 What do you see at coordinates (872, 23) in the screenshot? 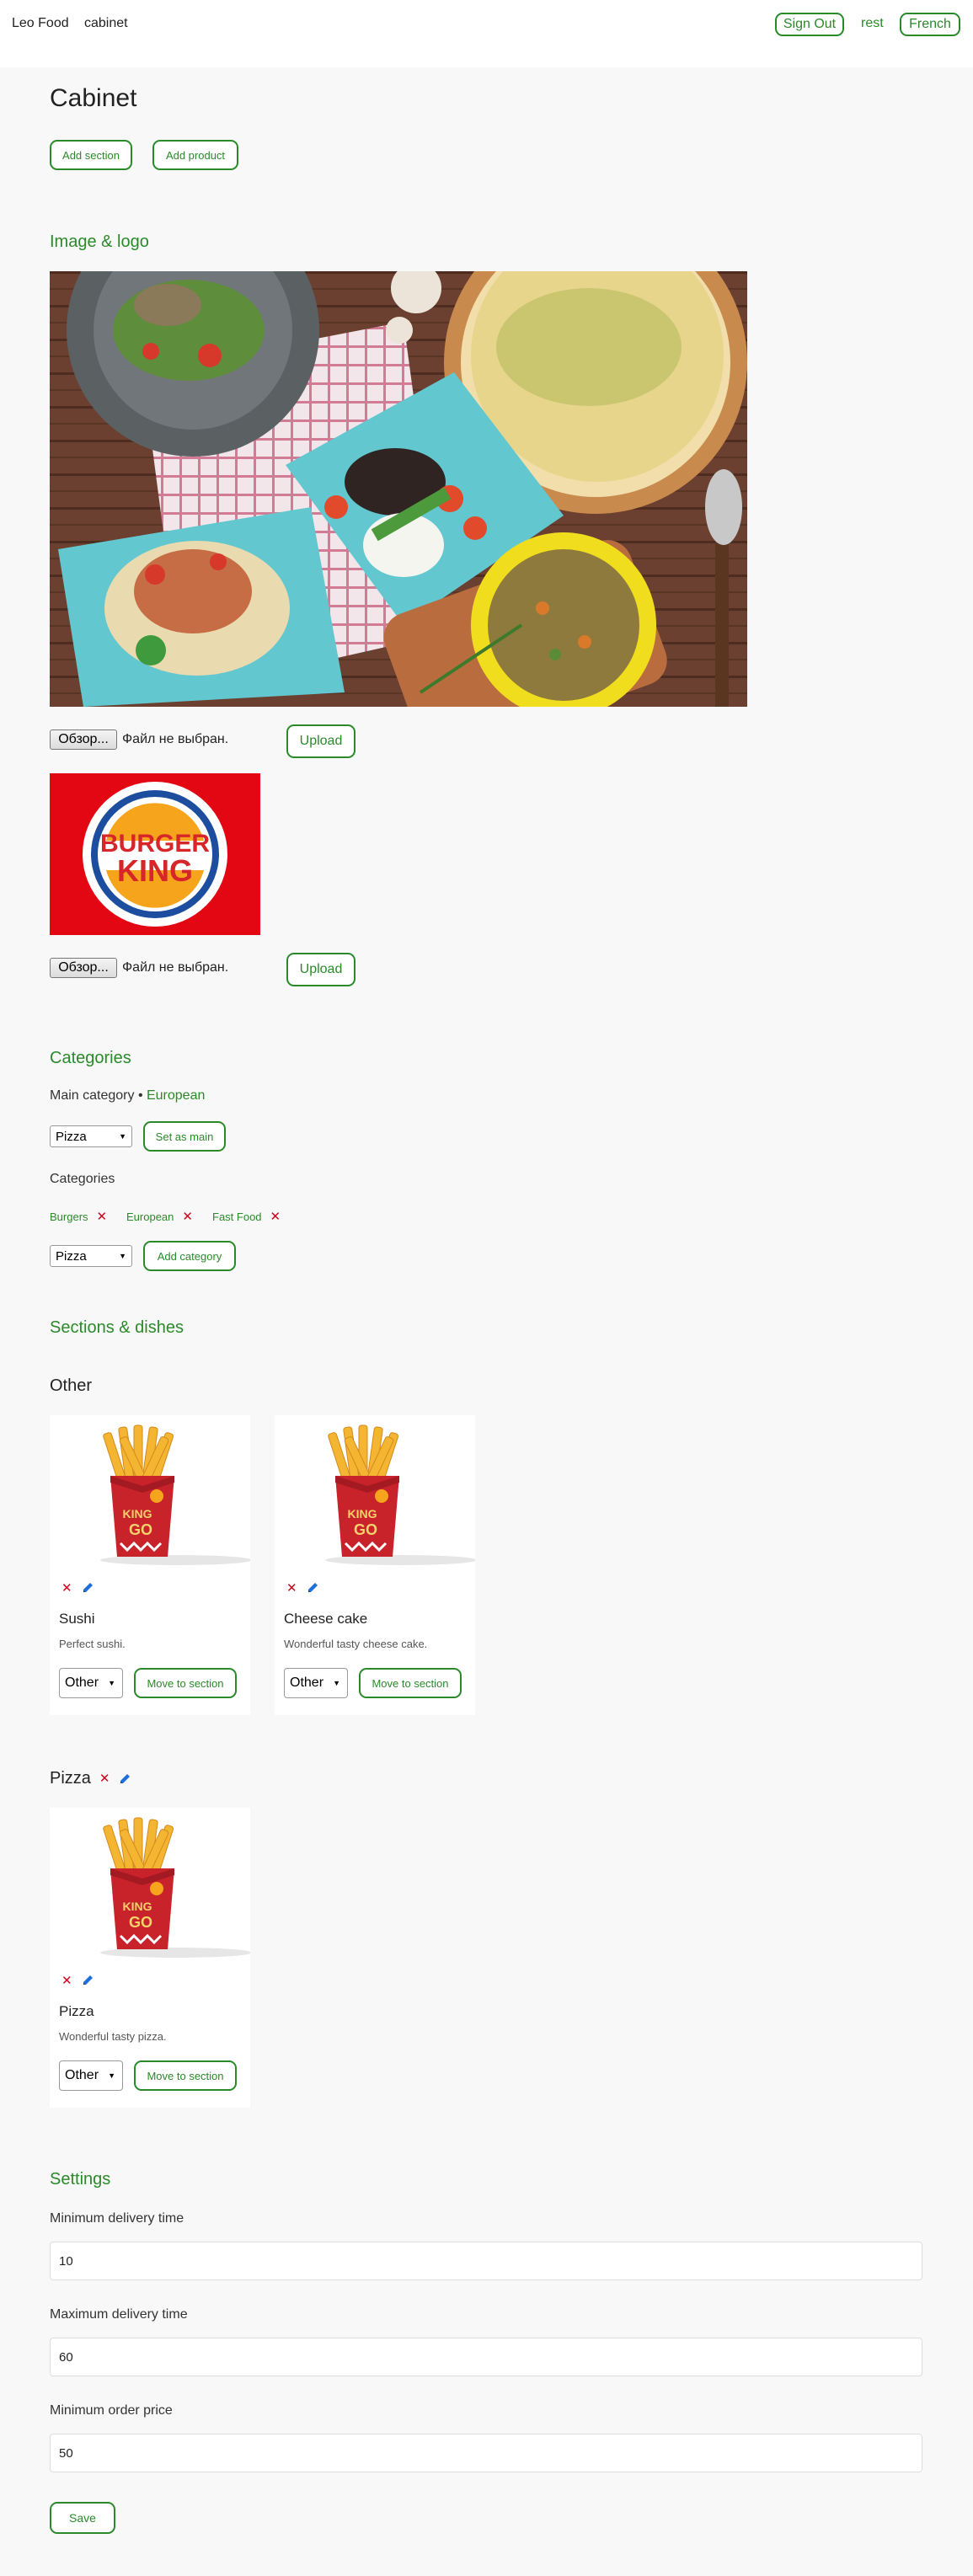
I see `nav-rest-link: rest` at bounding box center [872, 23].